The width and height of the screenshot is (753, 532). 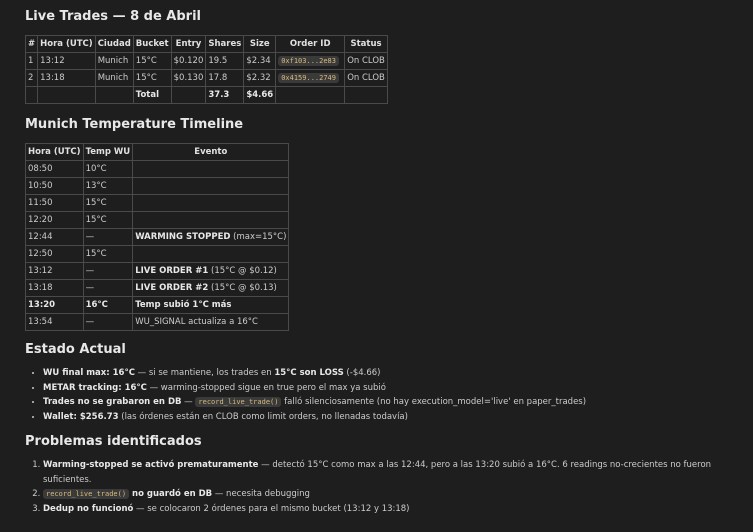 I want to click on timeline-row: 12:20 15°C, so click(x=157, y=220).